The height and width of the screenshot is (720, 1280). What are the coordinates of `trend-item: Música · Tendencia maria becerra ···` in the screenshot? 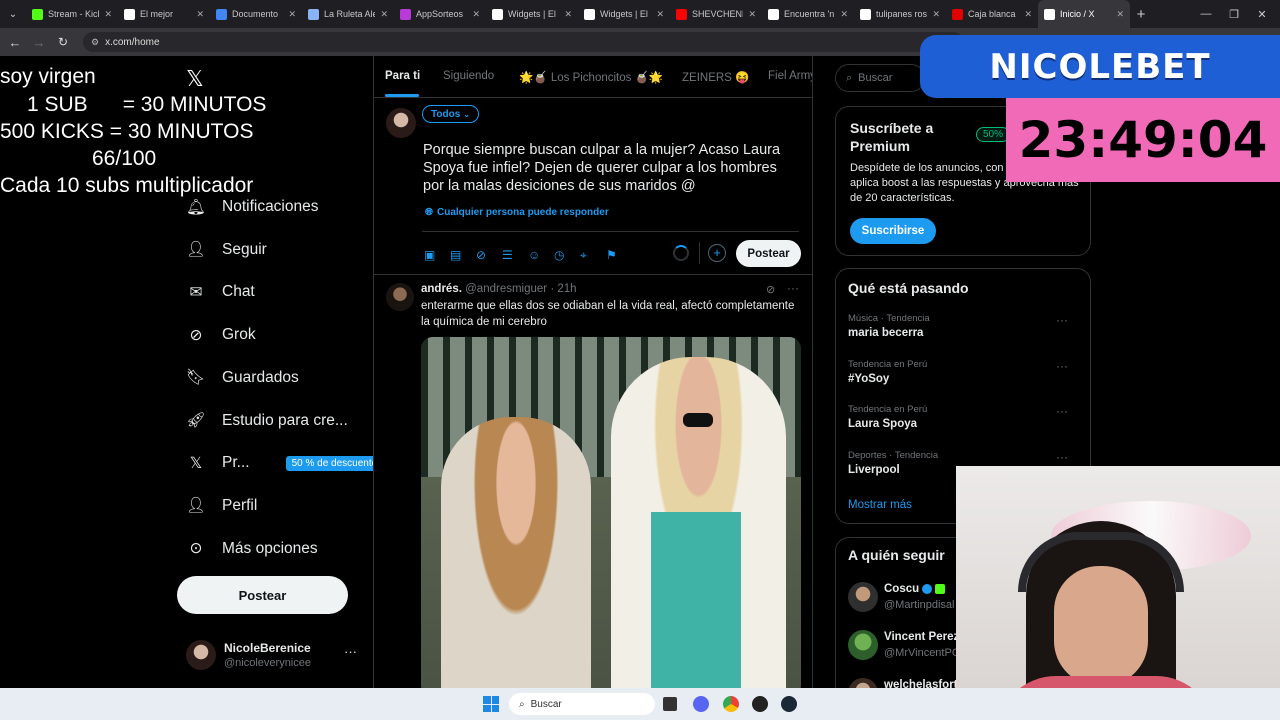 It's located at (964, 326).